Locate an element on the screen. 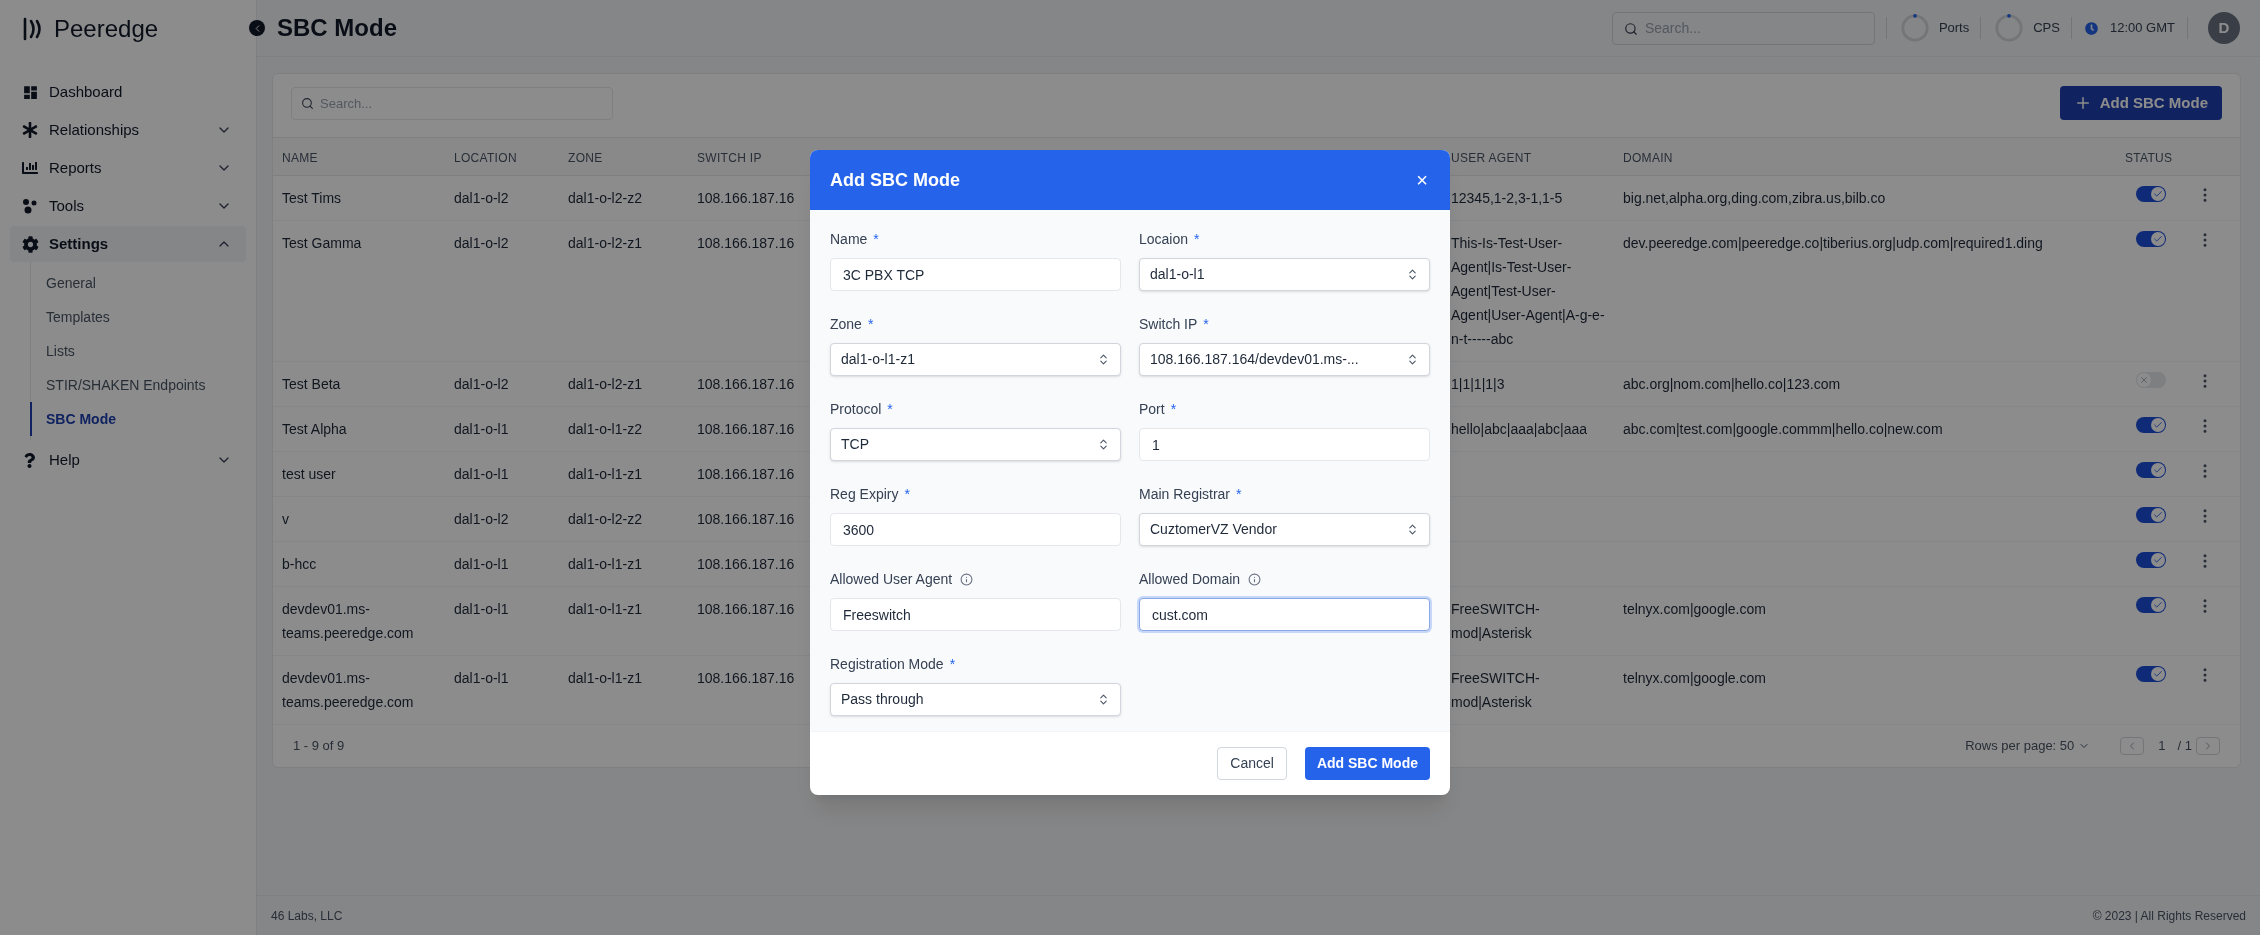 This screenshot has height=935, width=2260. footer-copyright: © 2023 | All Rights Reserved is located at coordinates (2169, 916).